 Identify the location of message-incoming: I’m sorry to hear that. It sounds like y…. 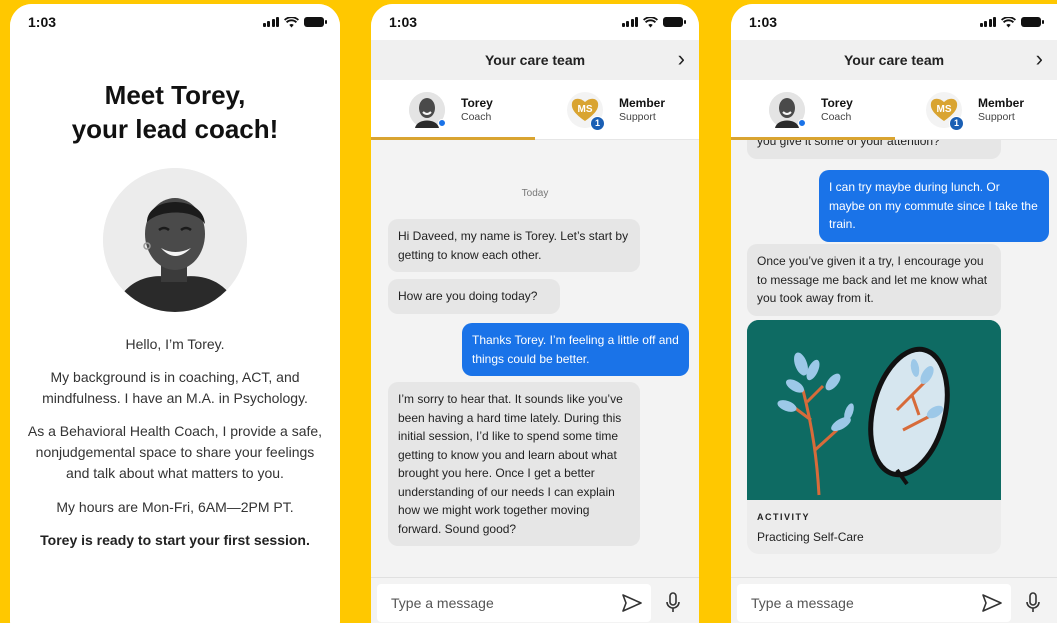
(514, 464).